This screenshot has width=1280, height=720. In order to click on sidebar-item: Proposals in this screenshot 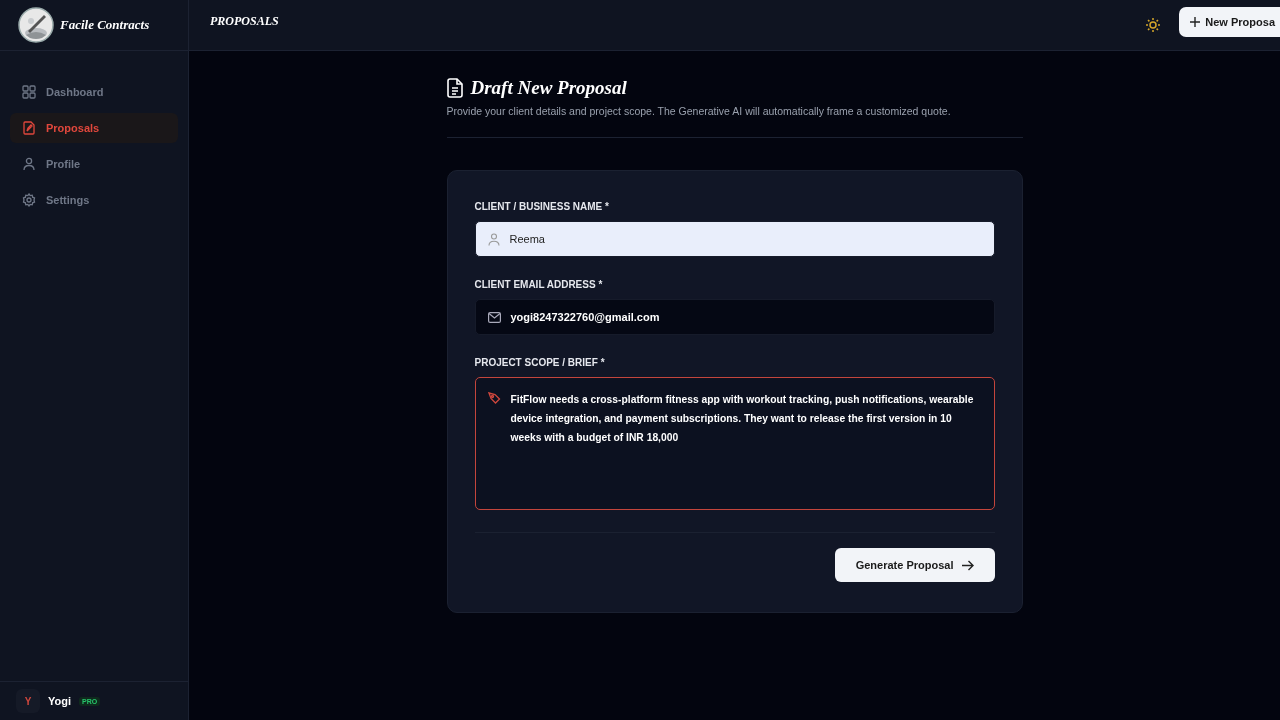, I will do `click(94, 128)`.